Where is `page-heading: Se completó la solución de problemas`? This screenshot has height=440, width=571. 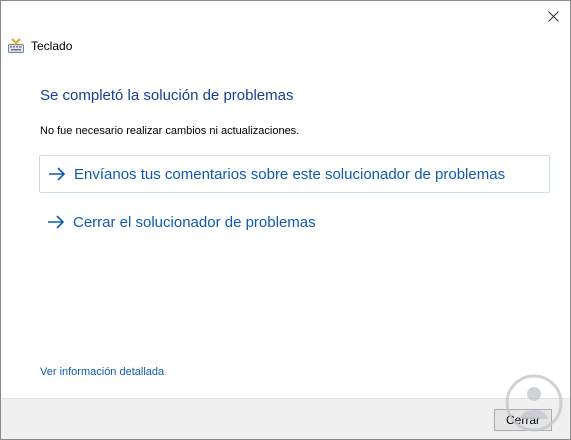
page-heading: Se completó la solución de problemas is located at coordinates (167, 95).